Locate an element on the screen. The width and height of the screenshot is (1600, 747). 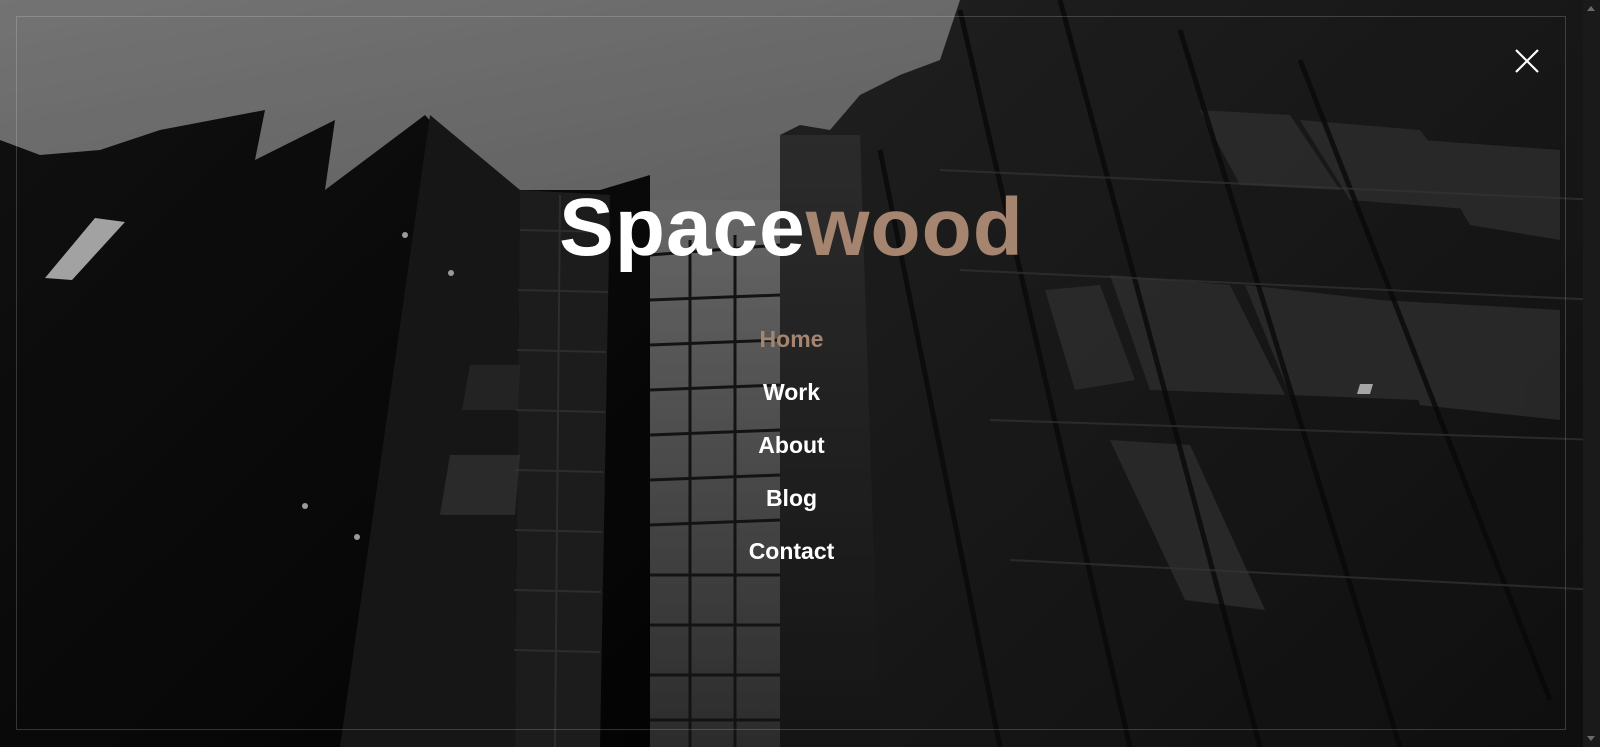
nav-item-home: Home is located at coordinates (791, 339).